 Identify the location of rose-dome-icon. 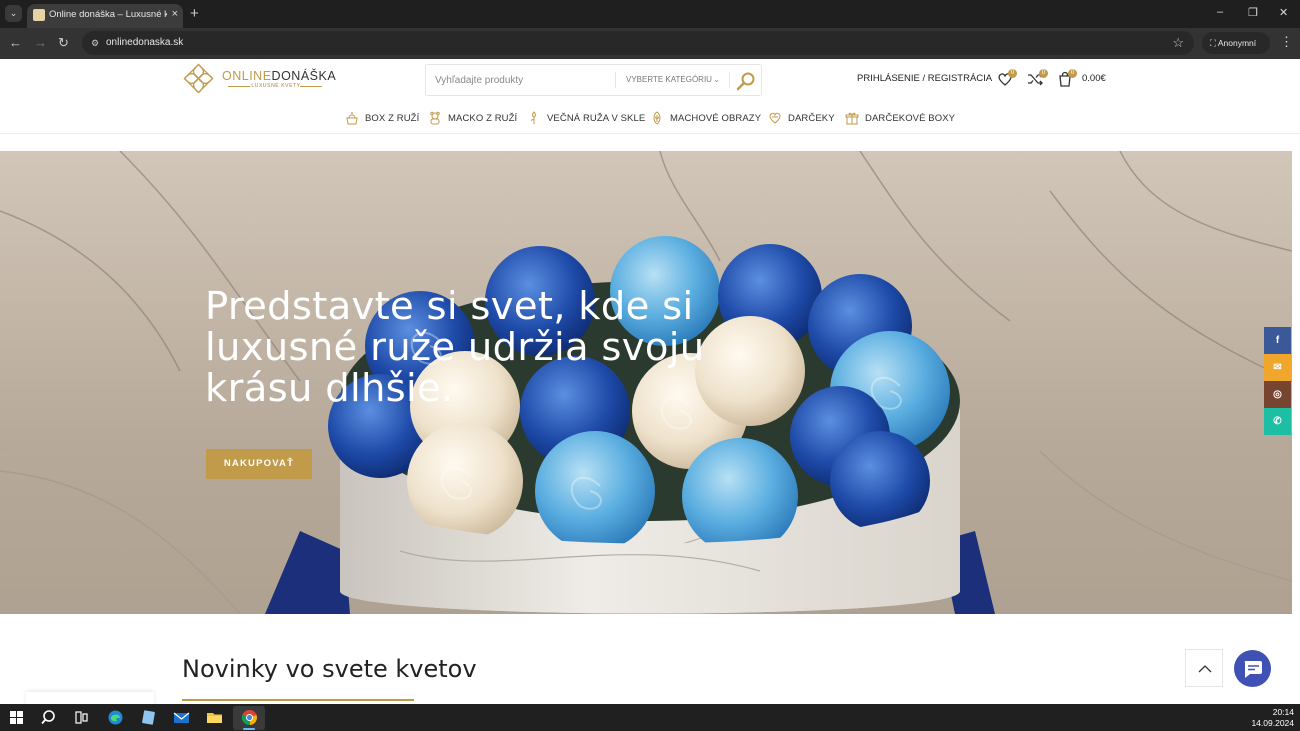
(533, 117).